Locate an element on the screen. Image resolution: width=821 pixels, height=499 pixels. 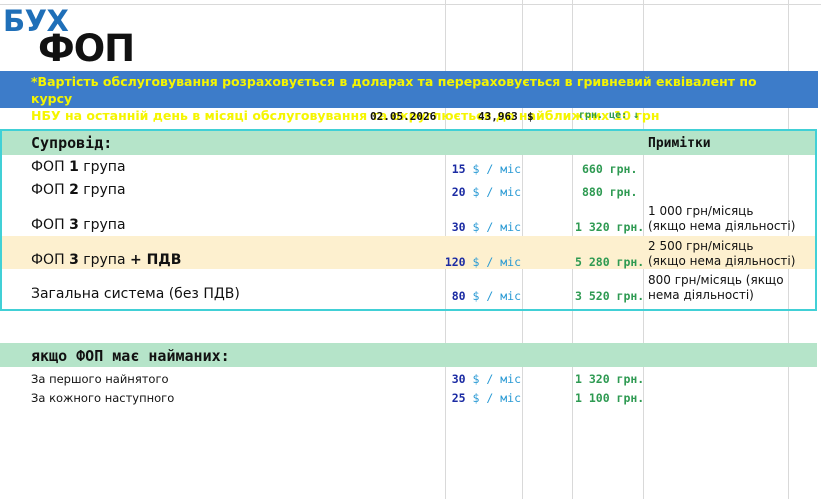
employees-title: якщо ФОП має найманих: is located at coordinates (130, 356).